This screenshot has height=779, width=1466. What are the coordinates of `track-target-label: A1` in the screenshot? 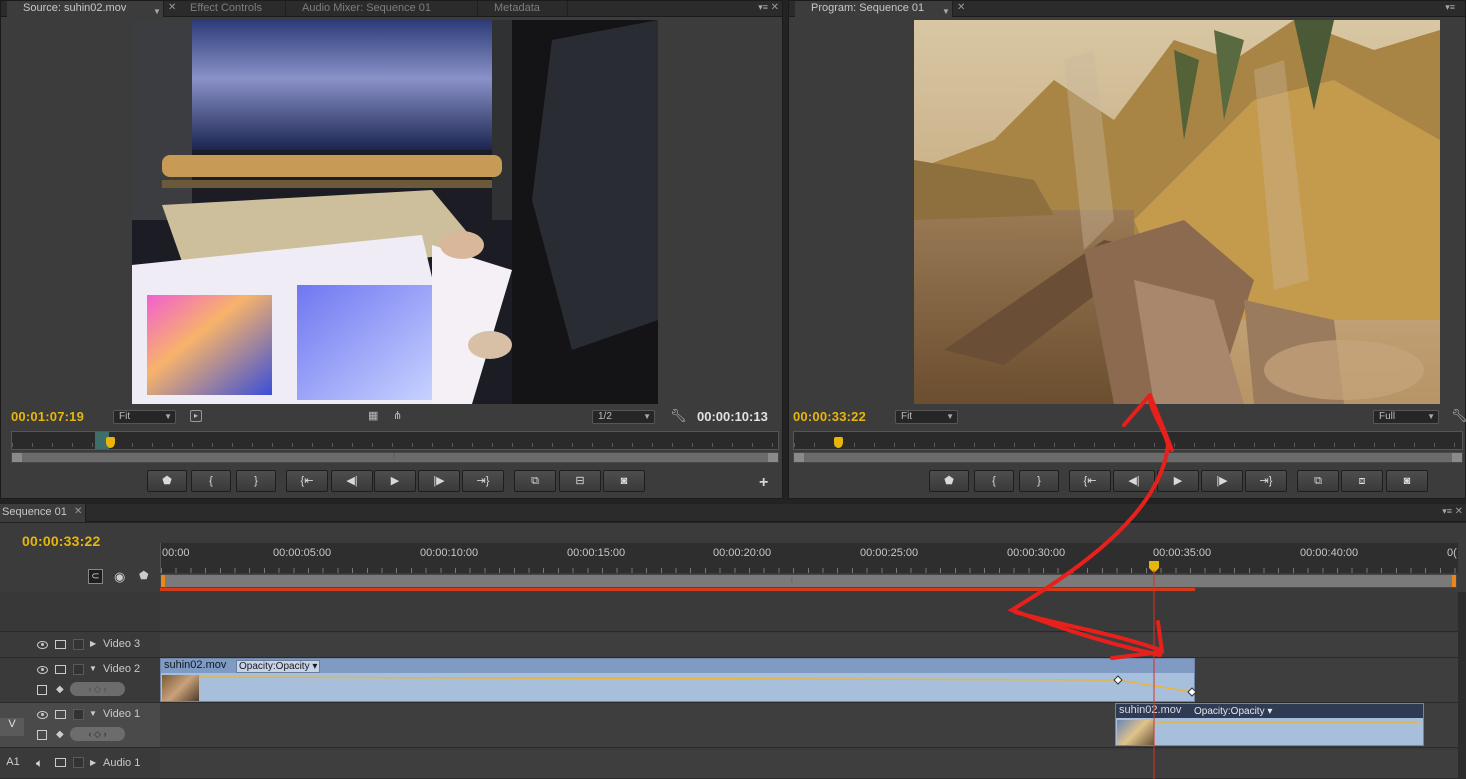 It's located at (13, 762).